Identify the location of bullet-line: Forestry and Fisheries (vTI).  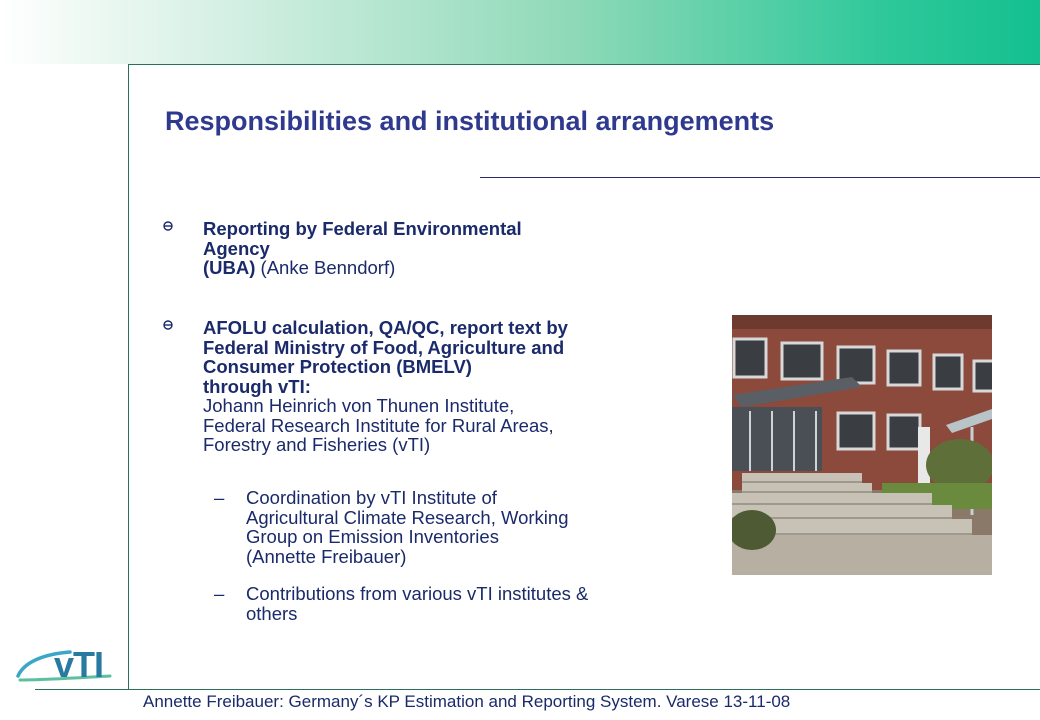
(317, 444).